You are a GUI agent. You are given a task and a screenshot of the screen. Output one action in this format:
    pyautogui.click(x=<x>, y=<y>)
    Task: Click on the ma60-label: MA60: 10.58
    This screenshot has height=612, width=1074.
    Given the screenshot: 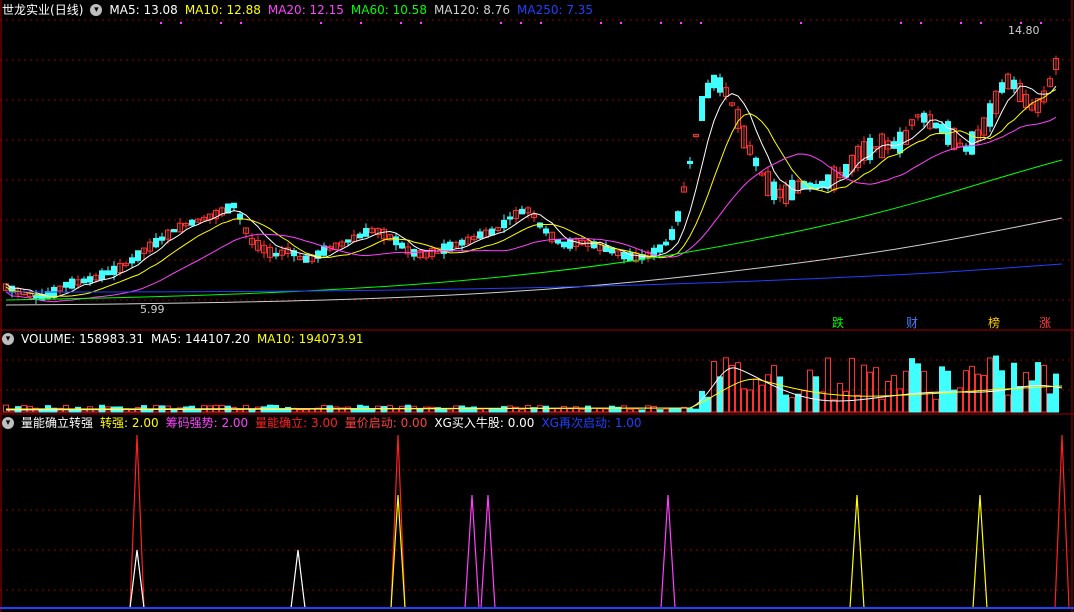 What is the action you would take?
    pyautogui.click(x=388, y=10)
    